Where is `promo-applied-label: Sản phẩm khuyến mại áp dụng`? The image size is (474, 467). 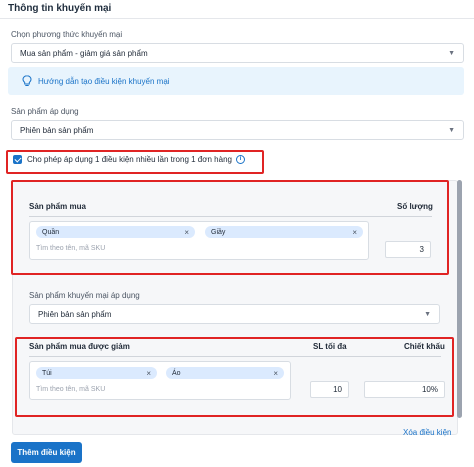
promo-applied-label: Sản phẩm khuyến mại áp dụng is located at coordinates (84, 295).